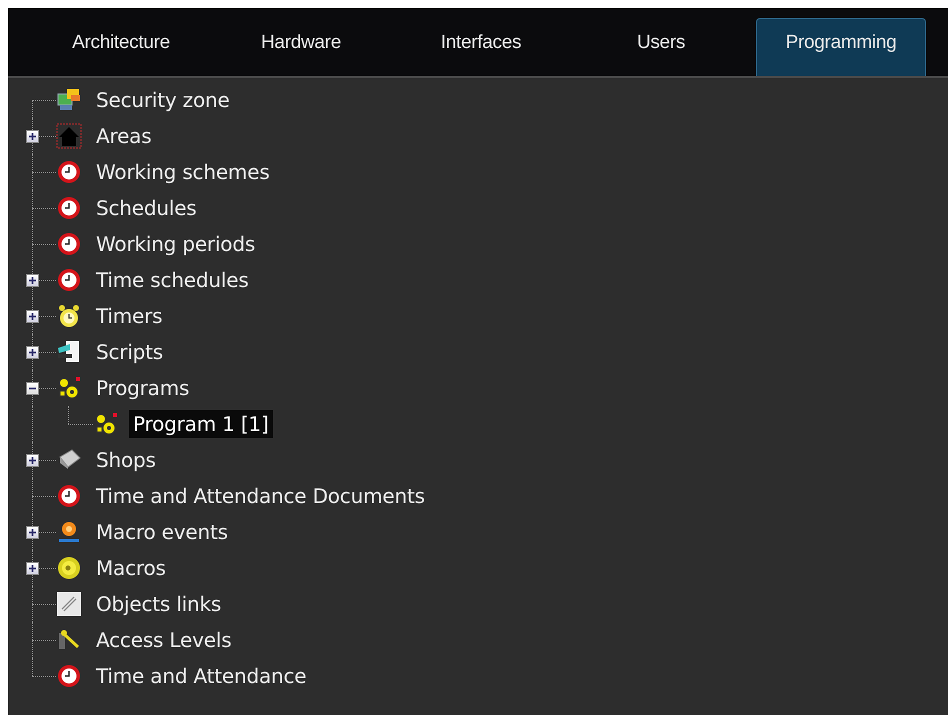  Describe the element at coordinates (201, 424) in the screenshot. I see `tree-item: Program 1 [1]` at that location.